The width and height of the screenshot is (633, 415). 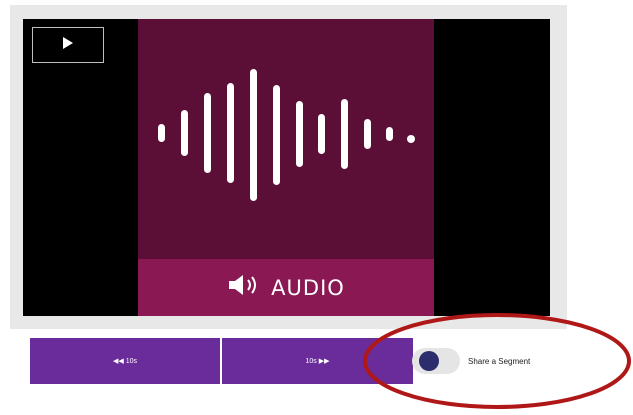 I want to click on share-segment-toggle, so click(x=436, y=361).